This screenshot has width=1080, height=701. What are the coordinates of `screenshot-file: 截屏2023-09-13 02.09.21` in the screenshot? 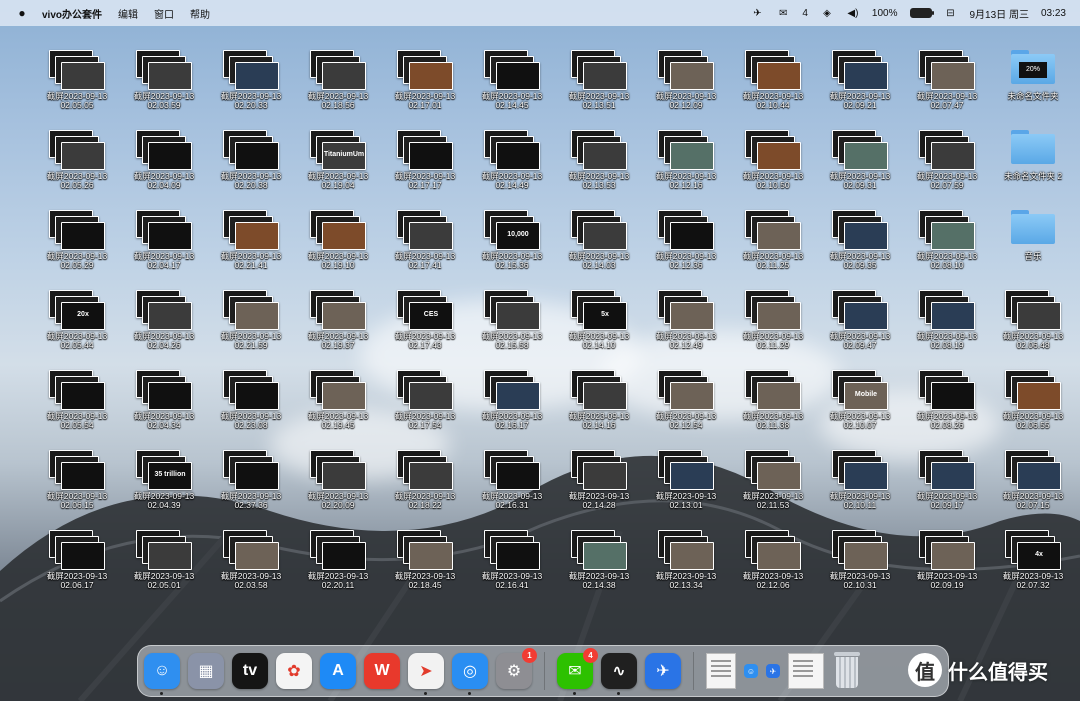 It's located at (860, 74).